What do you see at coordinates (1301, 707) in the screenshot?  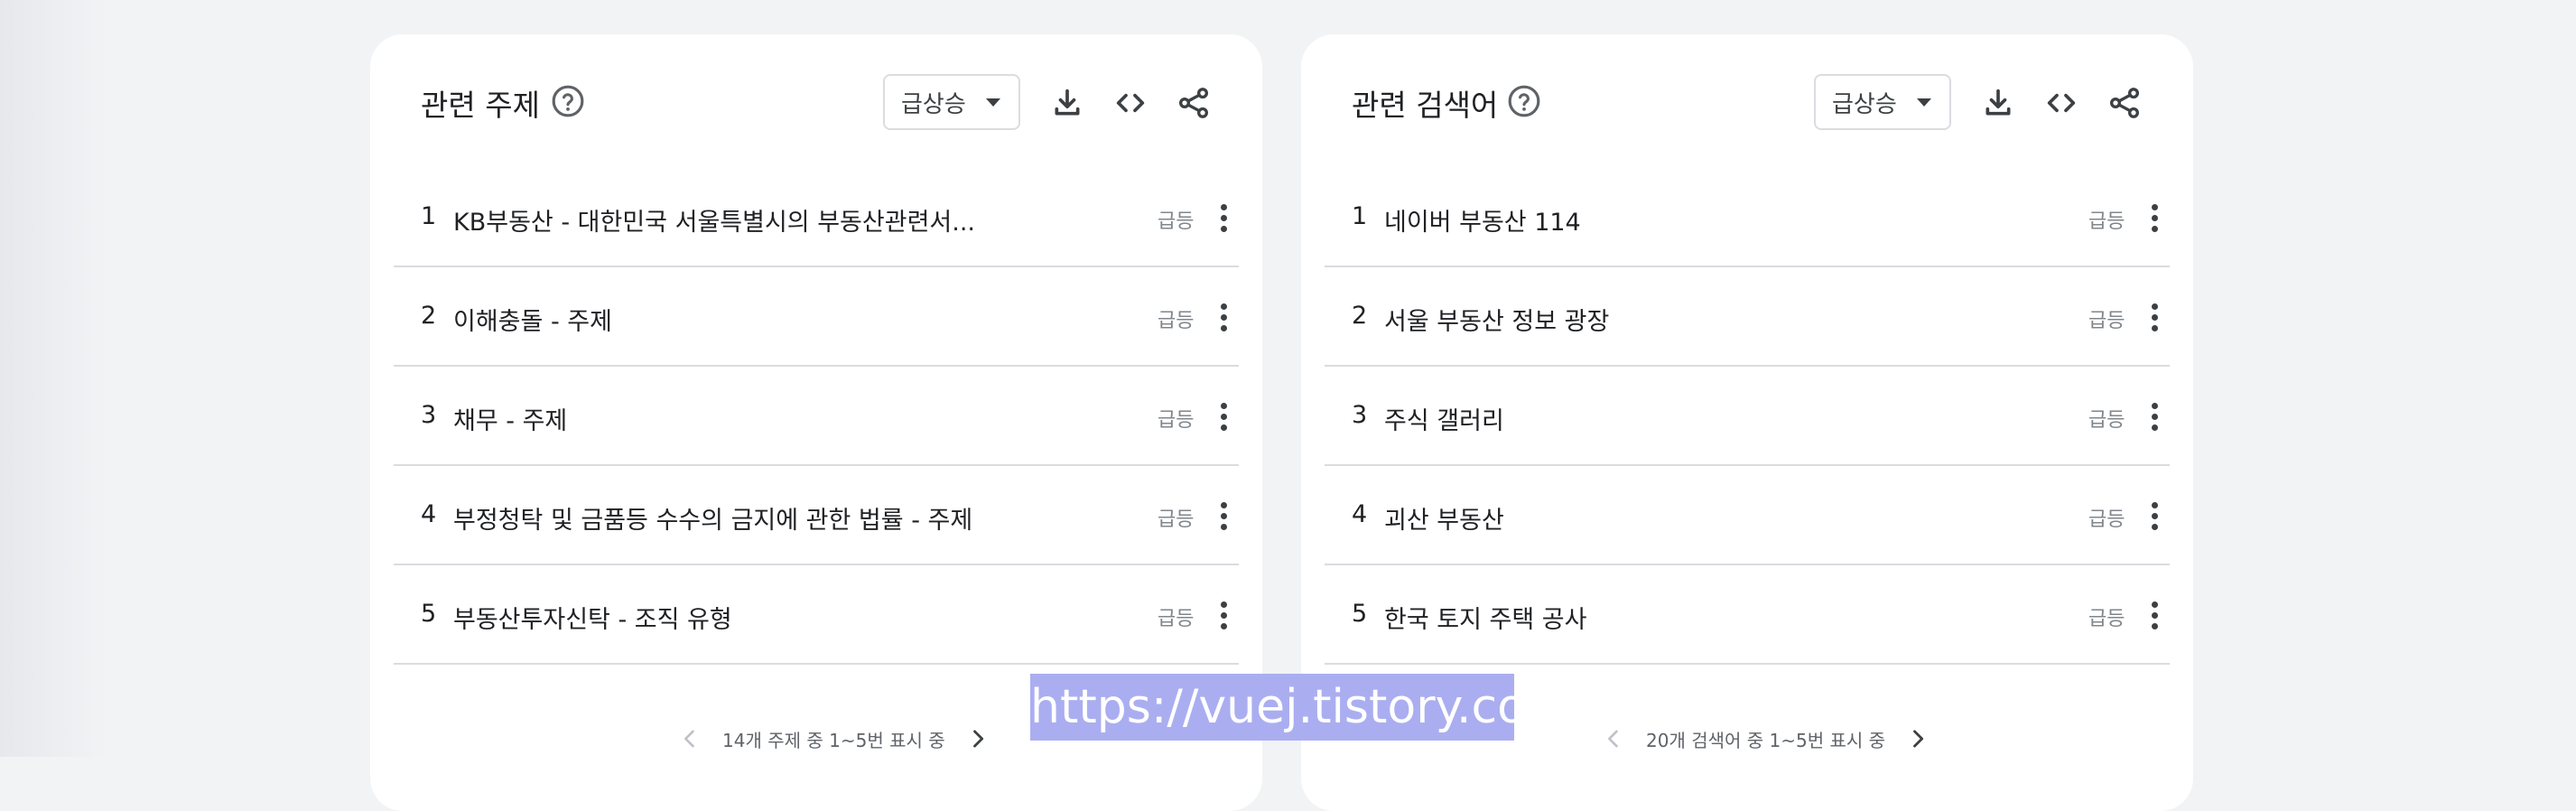 I see `watermark-url: https://vuej.tistory.com` at bounding box center [1301, 707].